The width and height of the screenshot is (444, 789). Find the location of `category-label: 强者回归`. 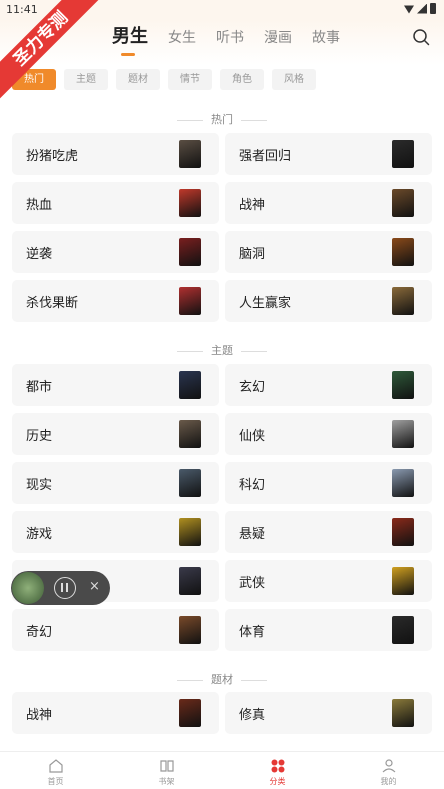

category-label: 强者回归 is located at coordinates (265, 156).